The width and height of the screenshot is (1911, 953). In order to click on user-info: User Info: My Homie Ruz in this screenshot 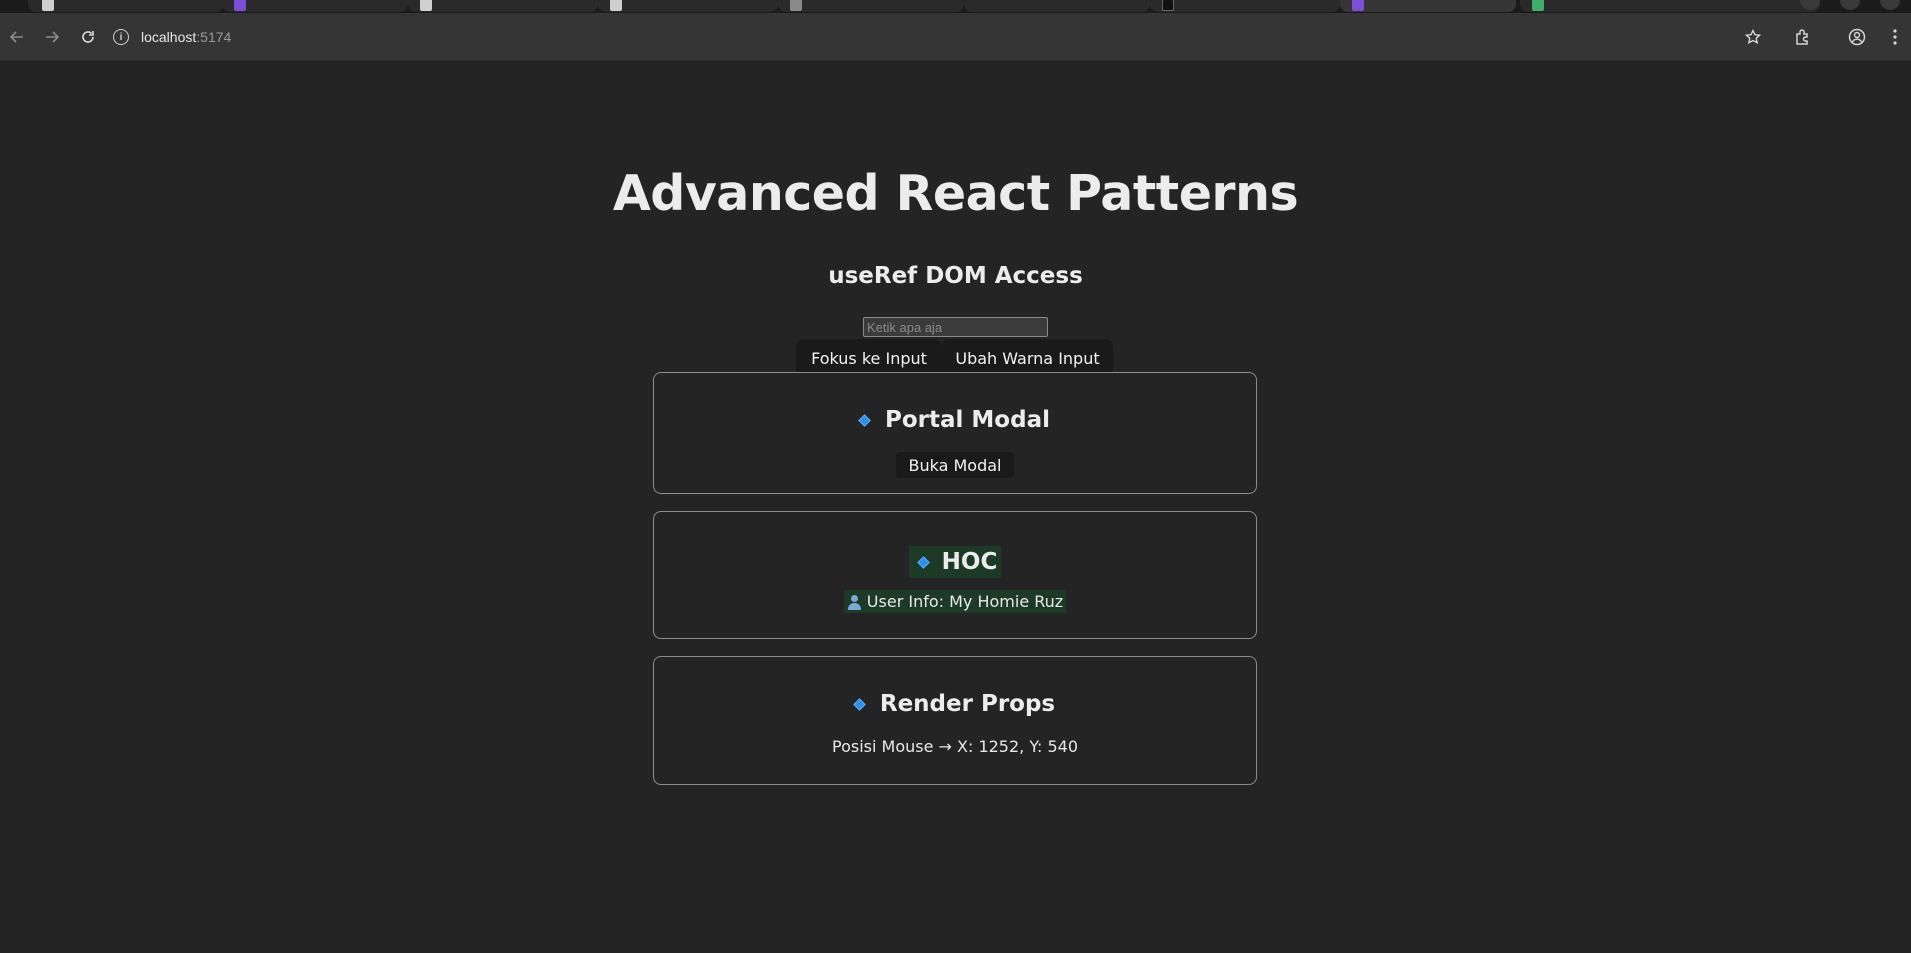, I will do `click(955, 601)`.